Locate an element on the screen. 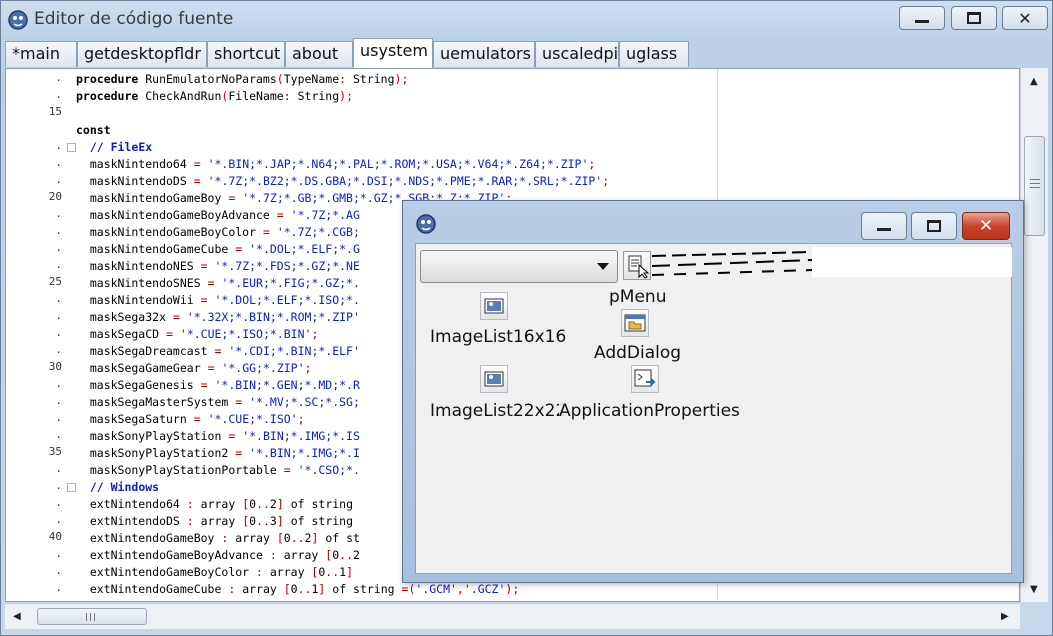 This screenshot has height=636, width=1053. scroll-left-arrow-icon: ◀ is located at coordinates (17, 616).